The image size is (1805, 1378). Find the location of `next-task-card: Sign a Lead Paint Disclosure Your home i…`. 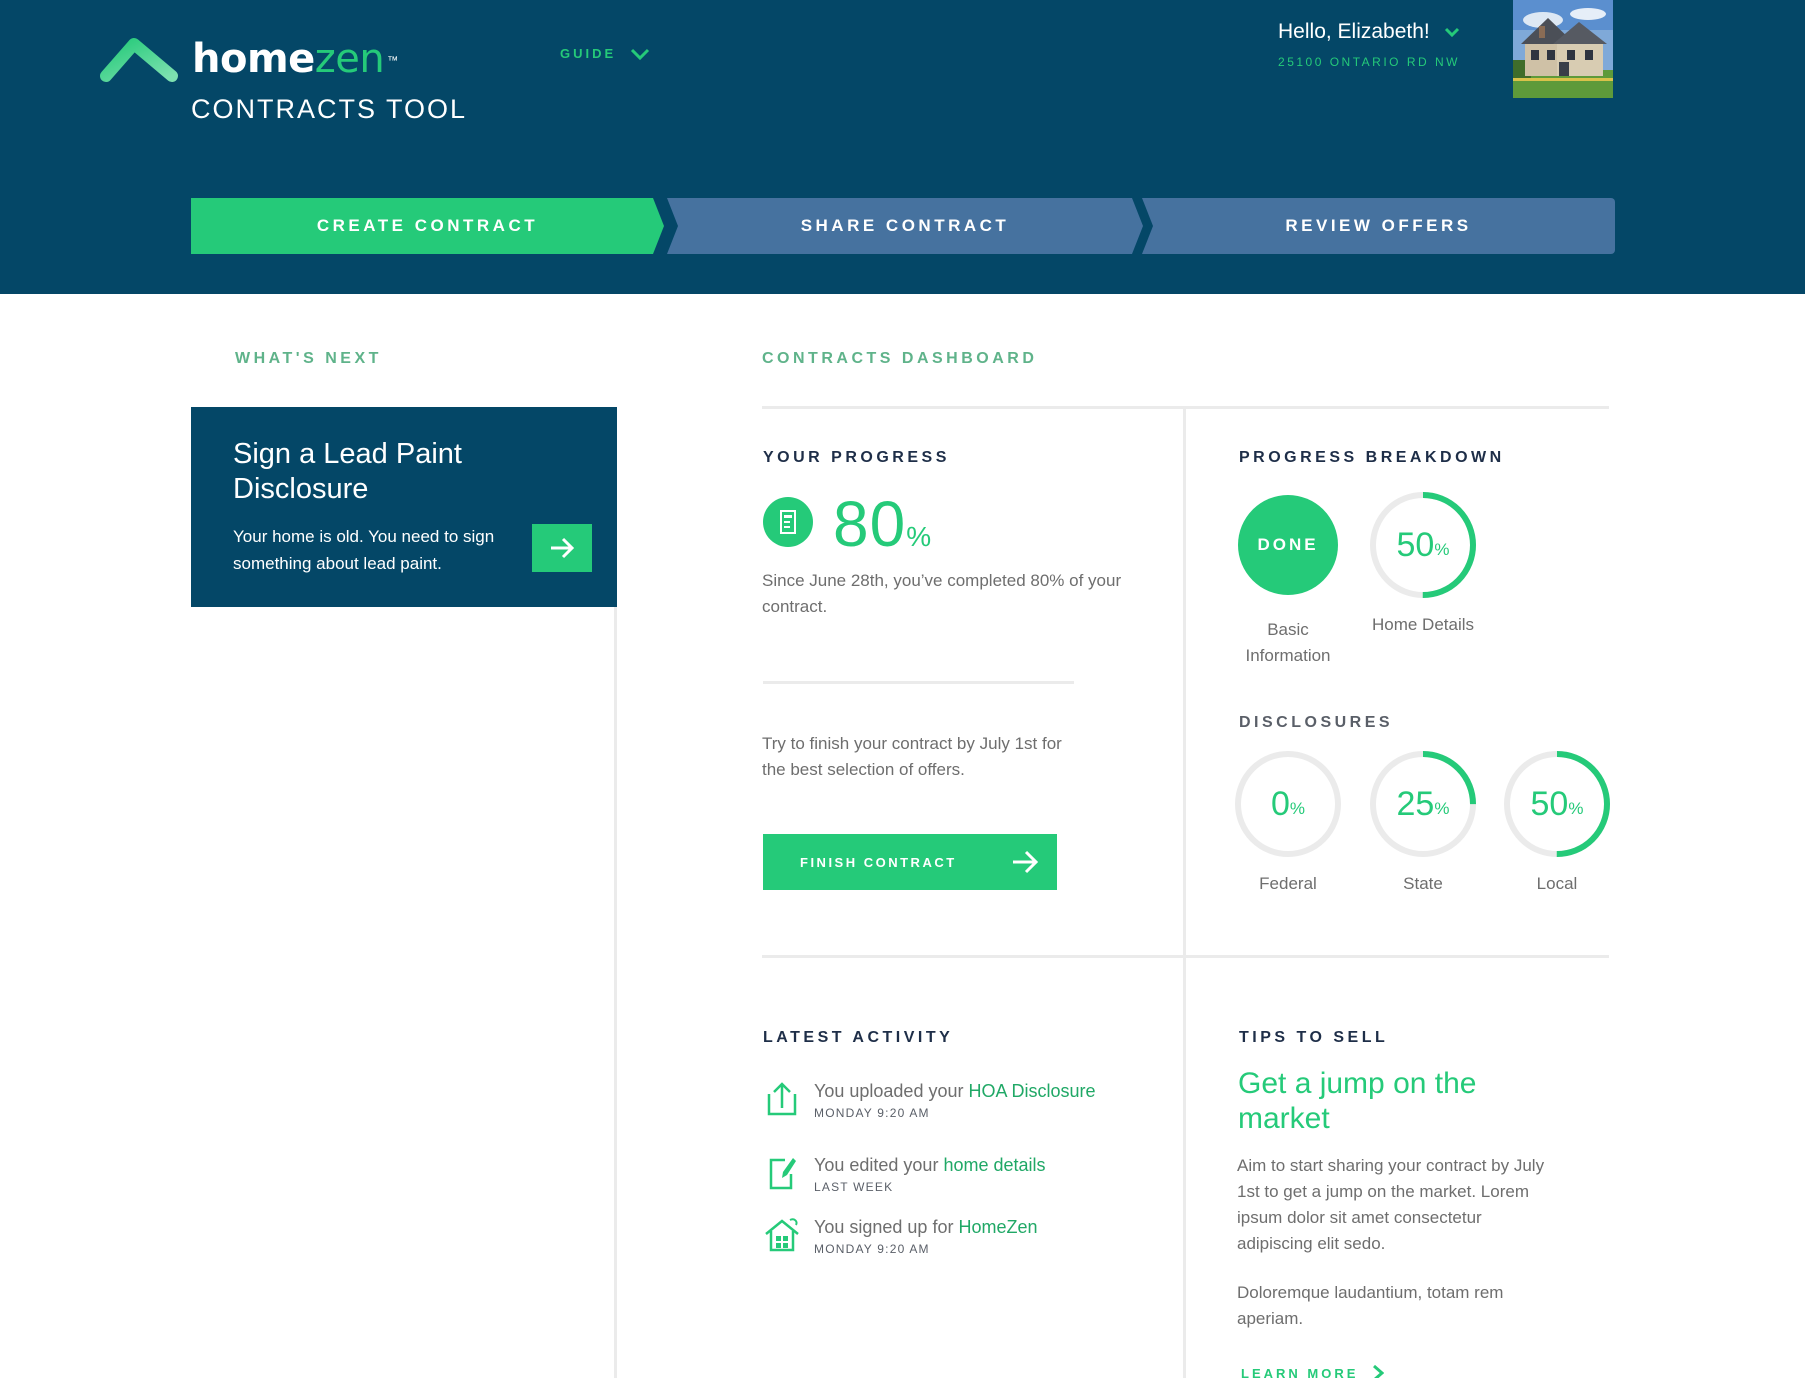

next-task-card: Sign a Lead Paint Disclosure Your home i… is located at coordinates (404, 507).